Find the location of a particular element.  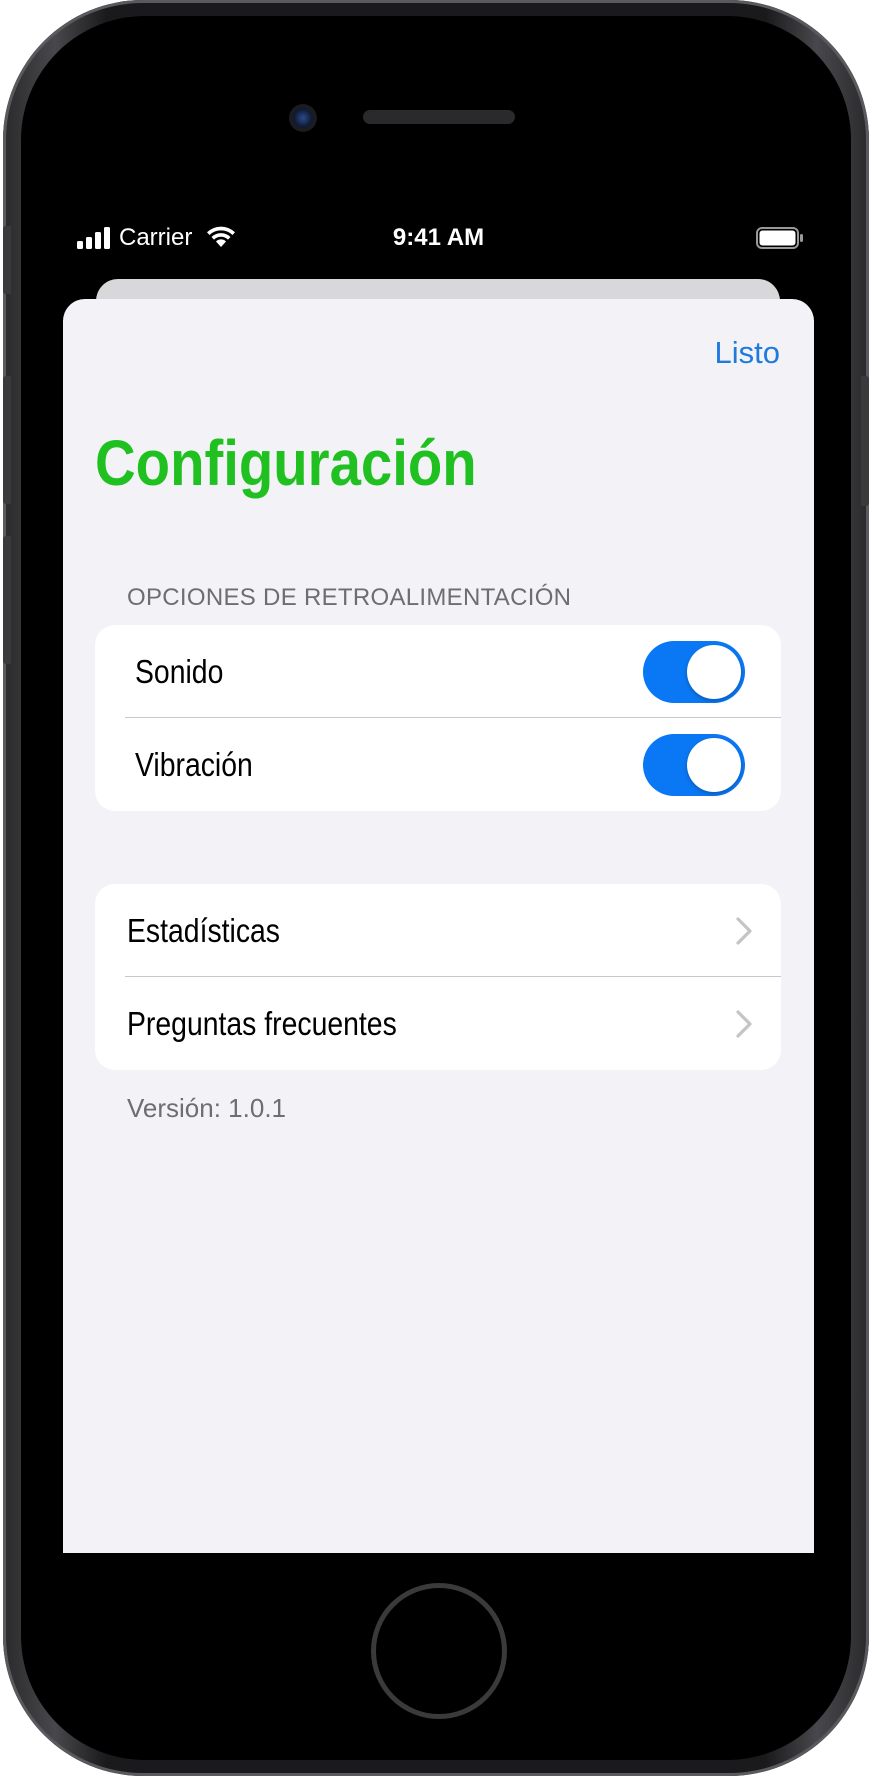

feedback-section-header: OPCIONES DE RETROALIMENTACIÓN is located at coordinates (349, 597).